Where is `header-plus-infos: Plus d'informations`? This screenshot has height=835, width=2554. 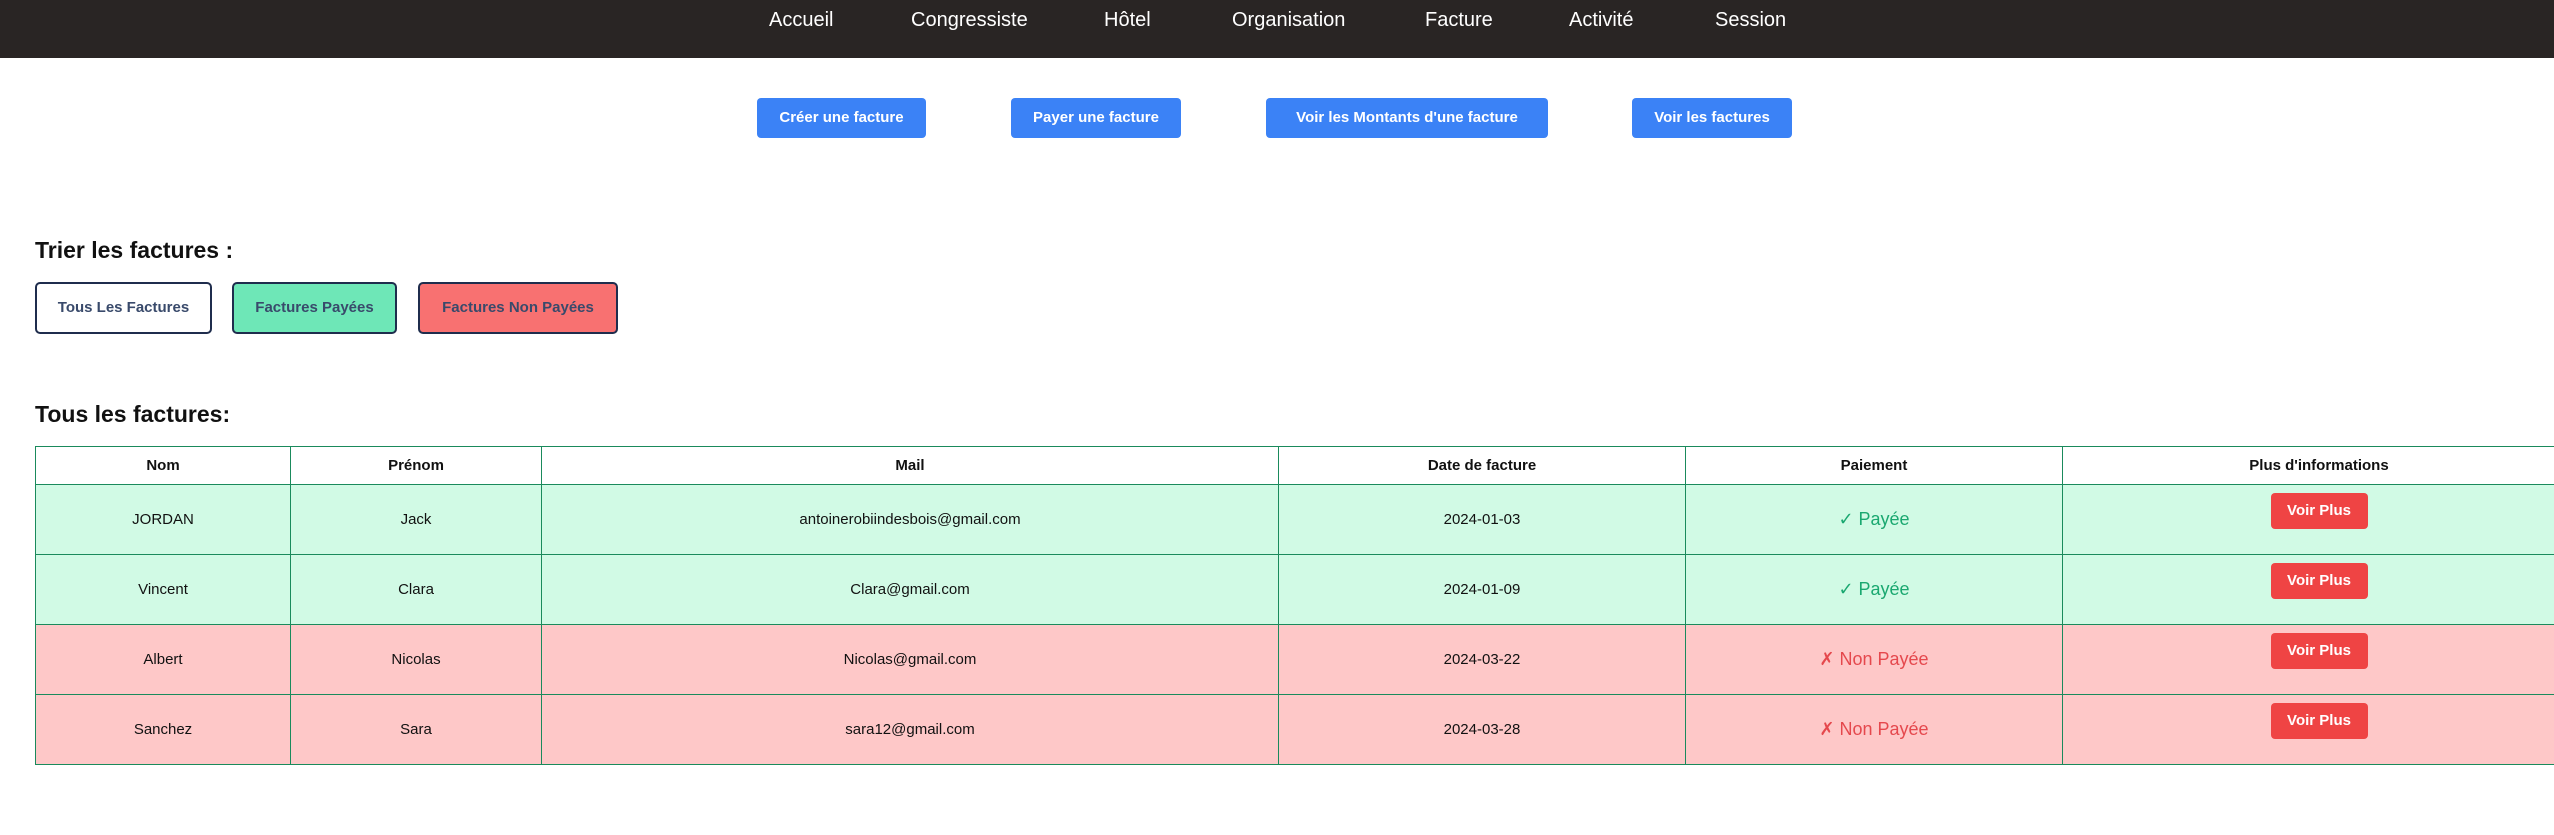
header-plus-infos: Plus d'informations is located at coordinates (2308, 465).